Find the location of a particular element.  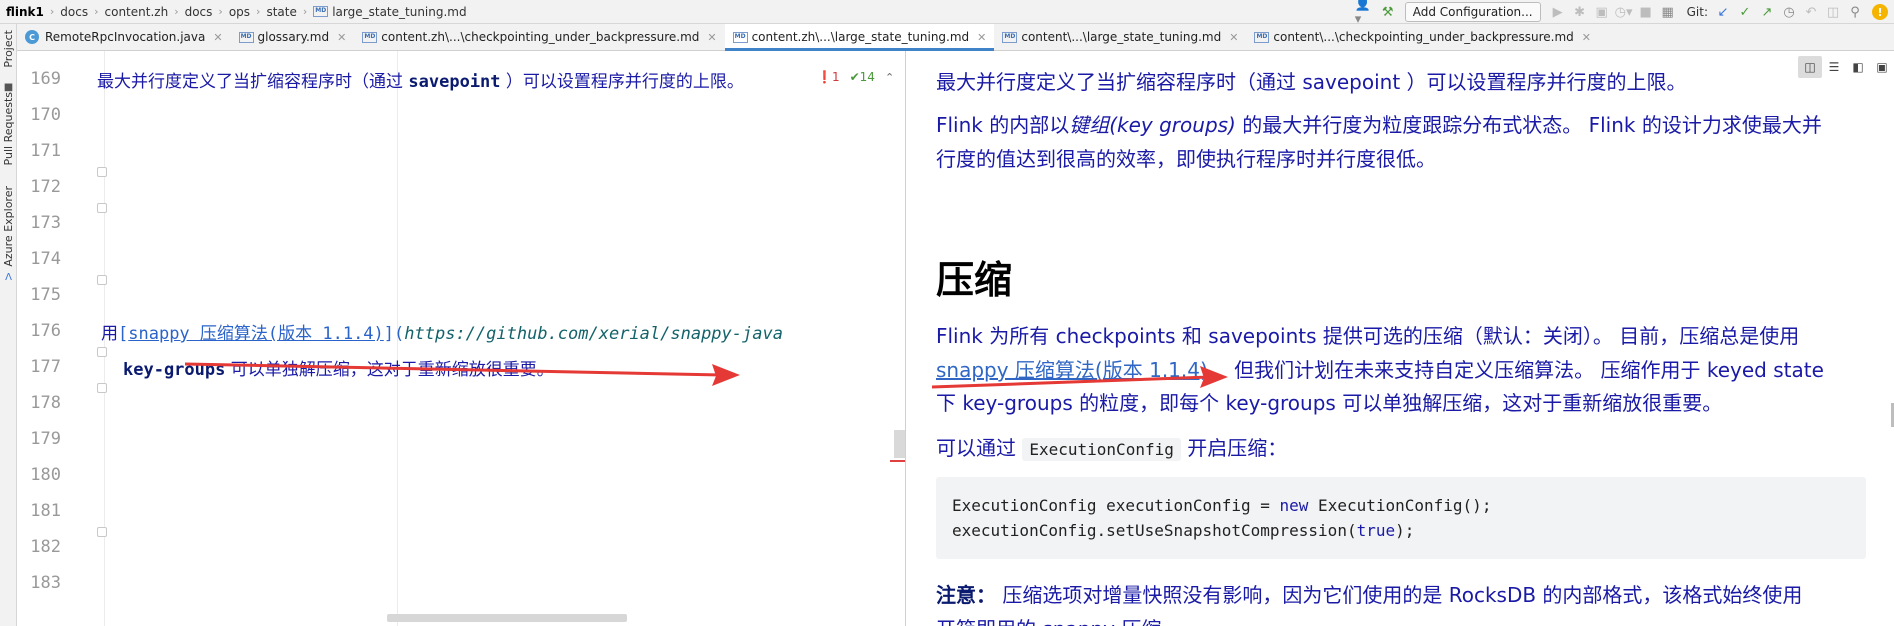

editor-only-icon: ☰ is located at coordinates (1834, 67).